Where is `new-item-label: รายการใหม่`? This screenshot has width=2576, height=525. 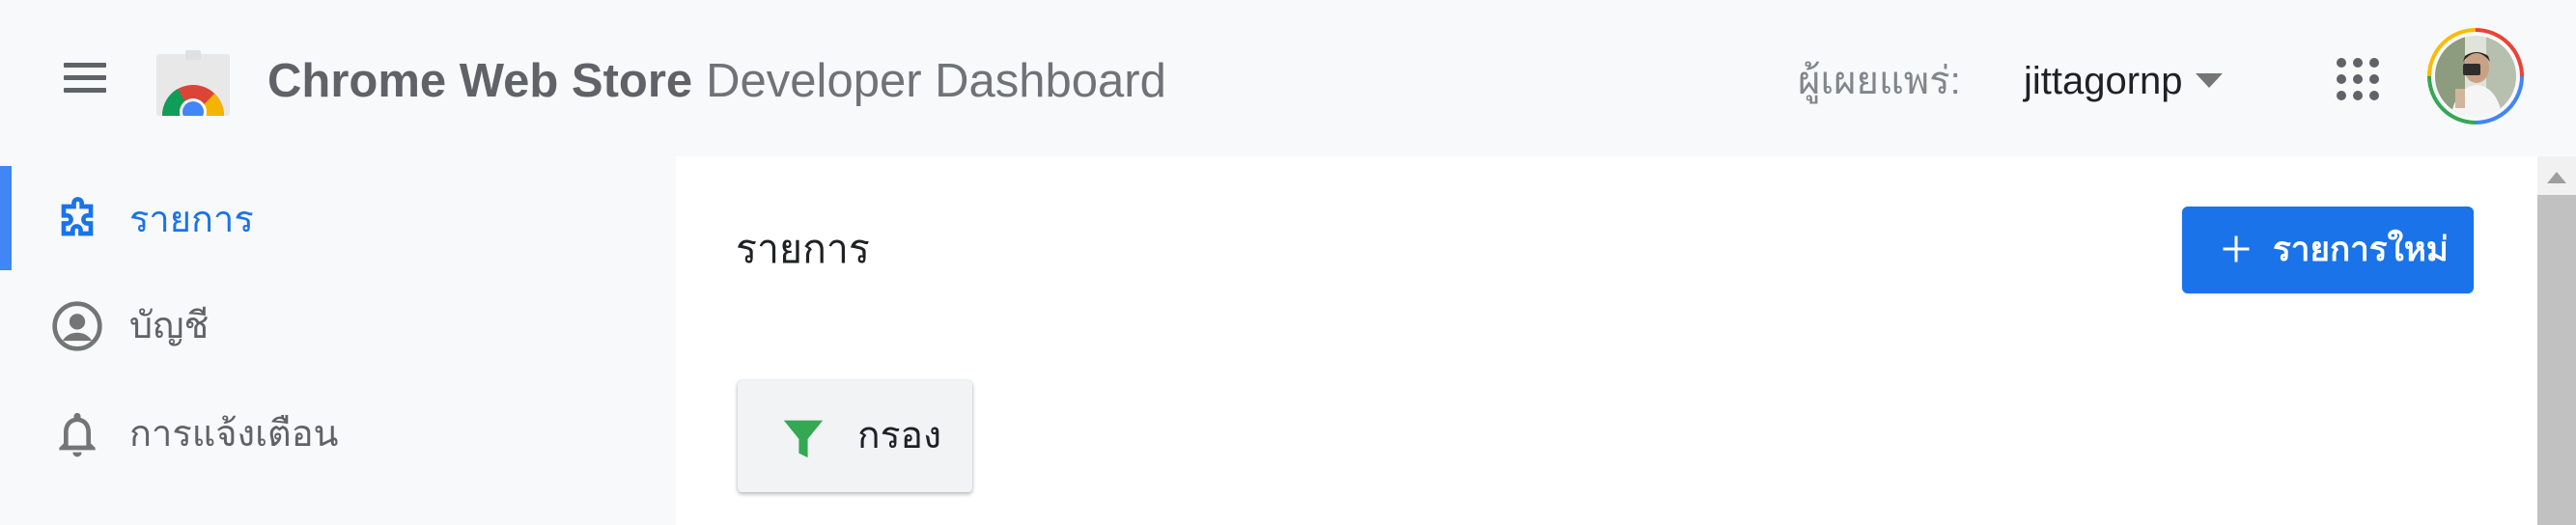
new-item-label: รายการใหม่ is located at coordinates (2361, 249).